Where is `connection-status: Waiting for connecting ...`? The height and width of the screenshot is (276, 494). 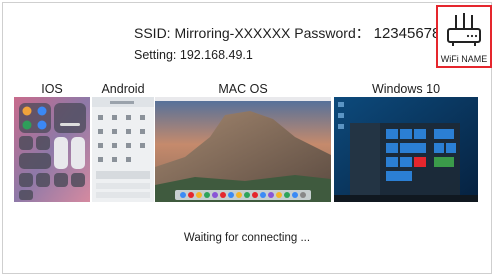 connection-status: Waiting for connecting ... is located at coordinates (247, 238).